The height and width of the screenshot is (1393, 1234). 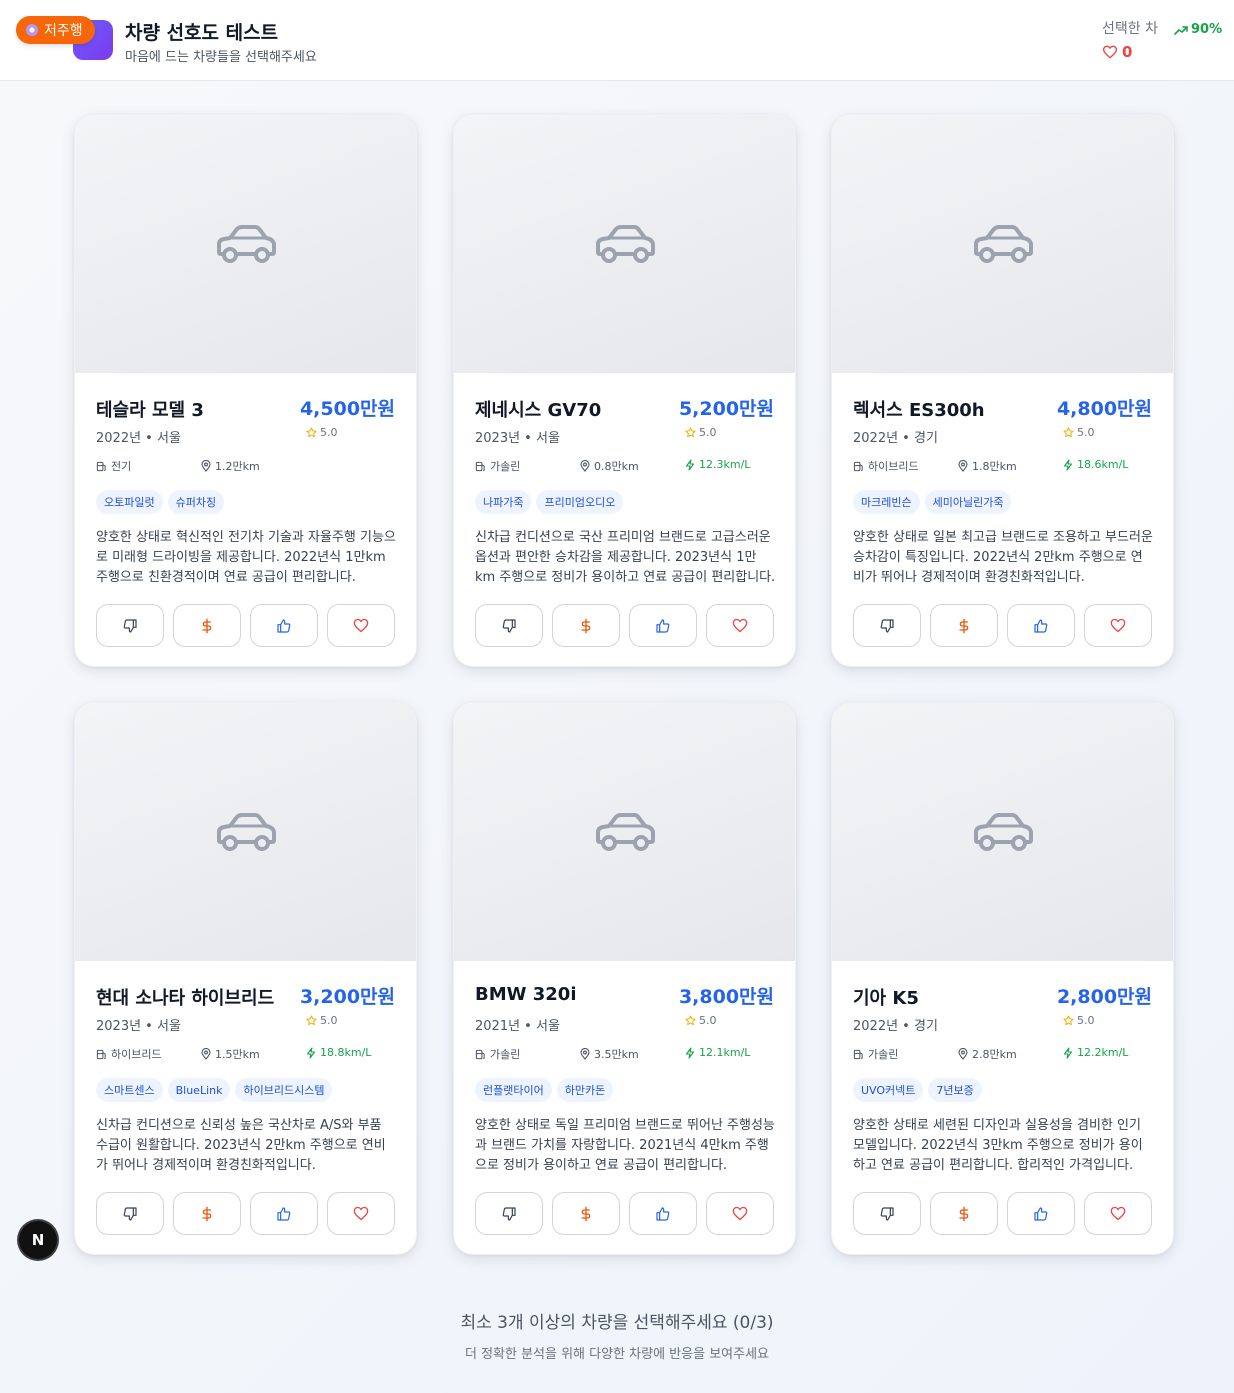 I want to click on trending-up-icon, so click(x=1181, y=30).